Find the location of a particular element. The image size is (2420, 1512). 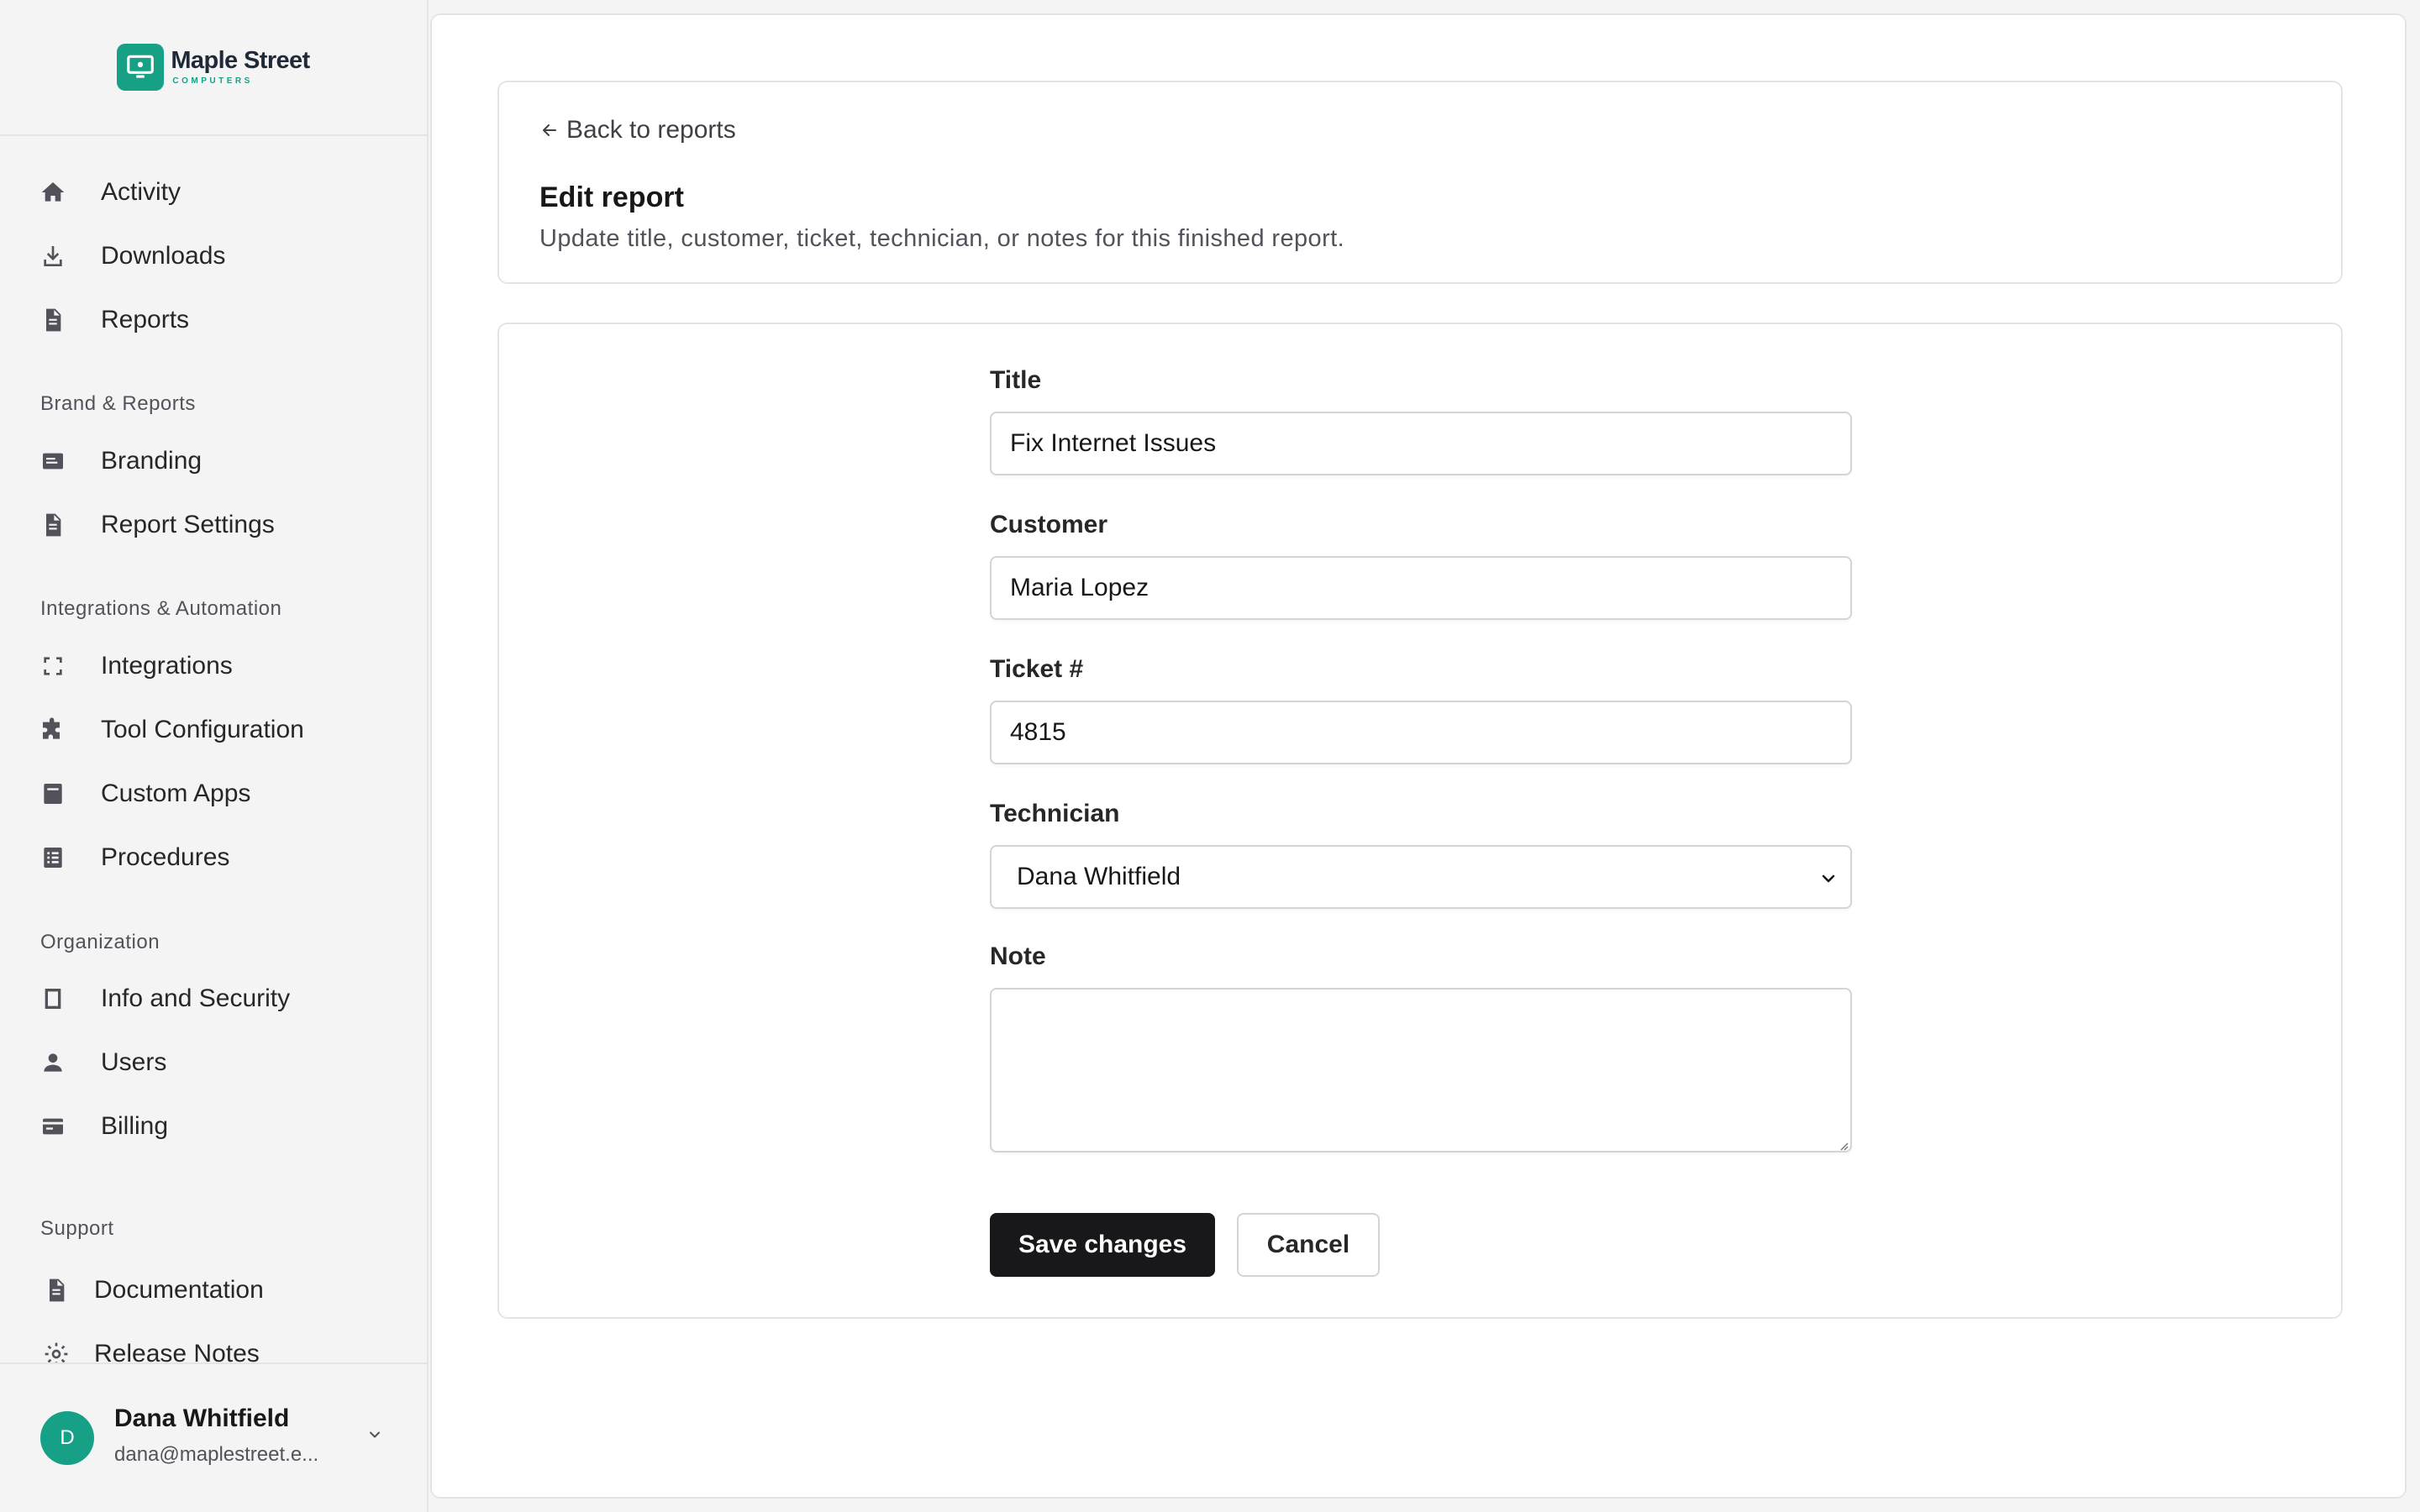

card-icon is located at coordinates (53, 461).